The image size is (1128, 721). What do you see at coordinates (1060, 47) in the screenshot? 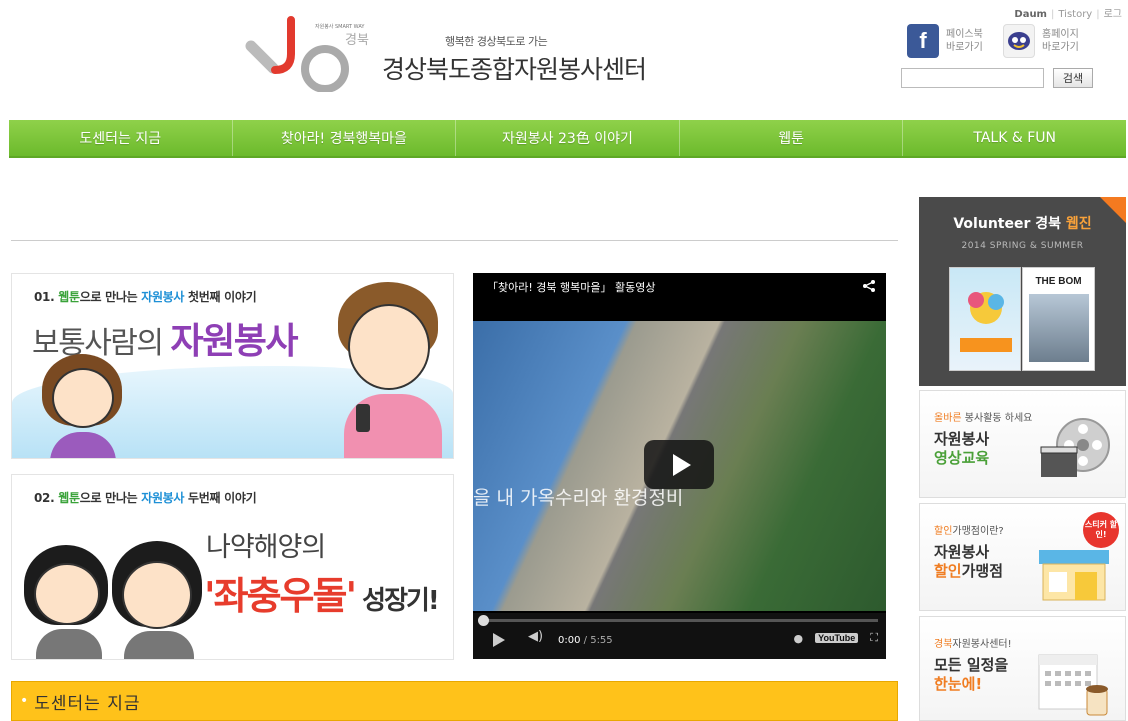
I see `homepage-label-2: 바로가기` at bounding box center [1060, 47].